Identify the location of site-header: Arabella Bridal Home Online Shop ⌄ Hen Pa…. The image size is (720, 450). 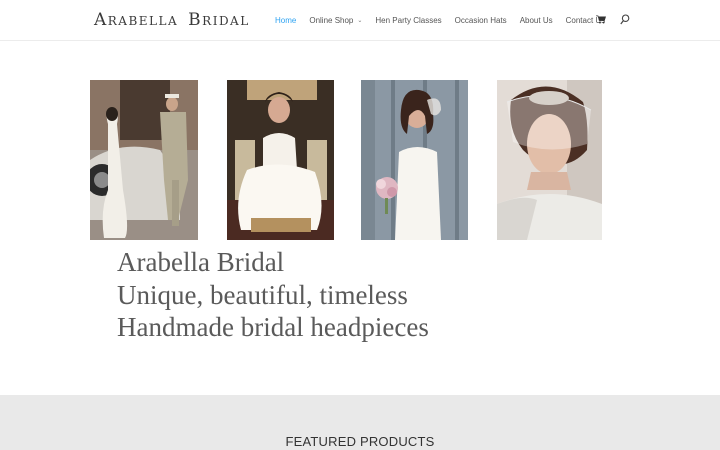
(360, 20).